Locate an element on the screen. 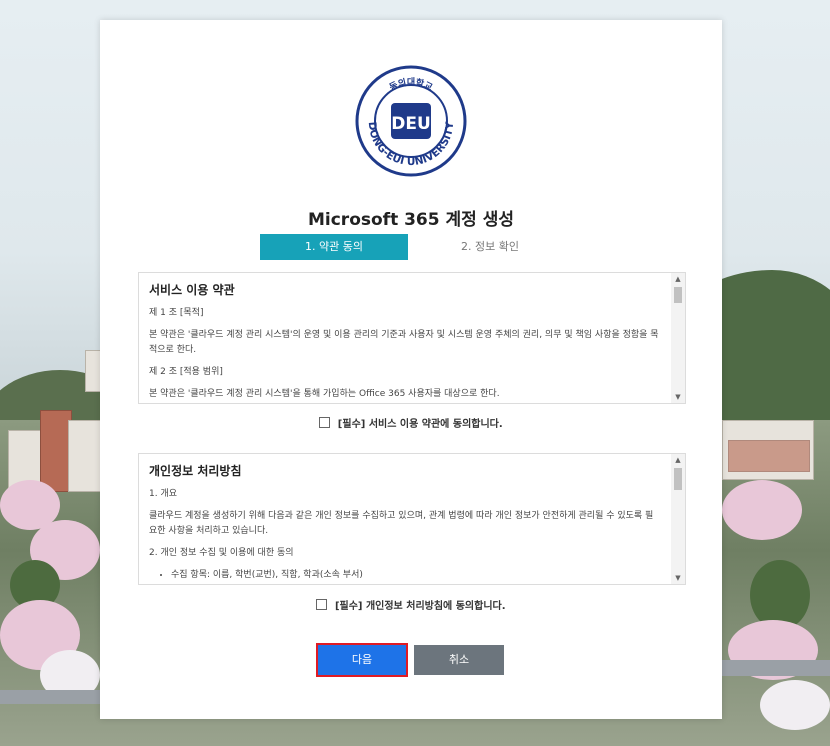  terms-line: 제 1 조 [목적] is located at coordinates (176, 313).